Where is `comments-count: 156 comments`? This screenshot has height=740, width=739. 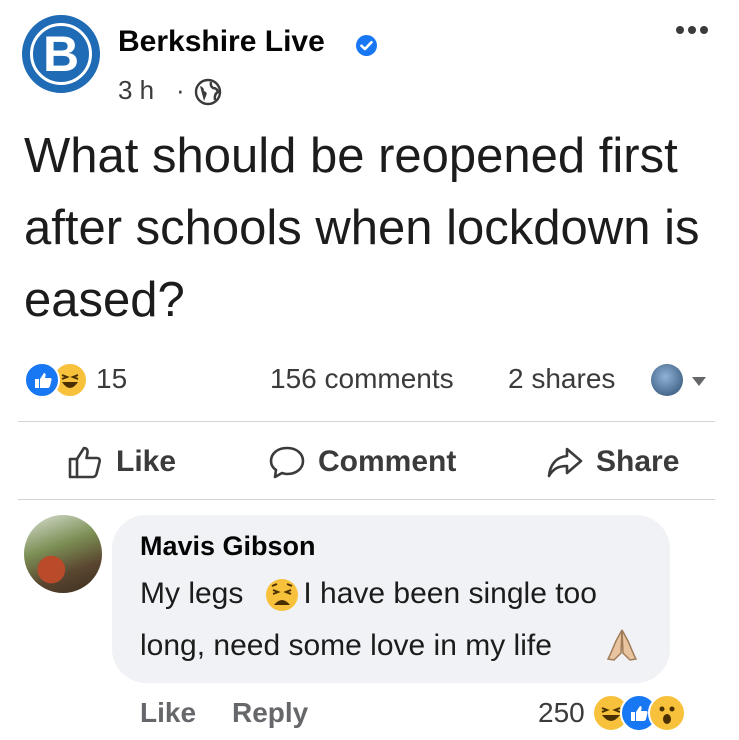 comments-count: 156 comments is located at coordinates (362, 379).